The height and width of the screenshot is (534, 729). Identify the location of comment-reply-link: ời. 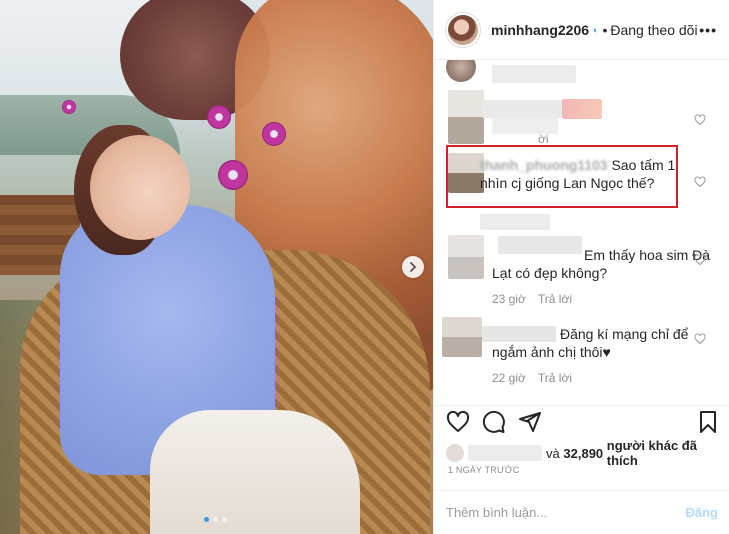
(543, 139).